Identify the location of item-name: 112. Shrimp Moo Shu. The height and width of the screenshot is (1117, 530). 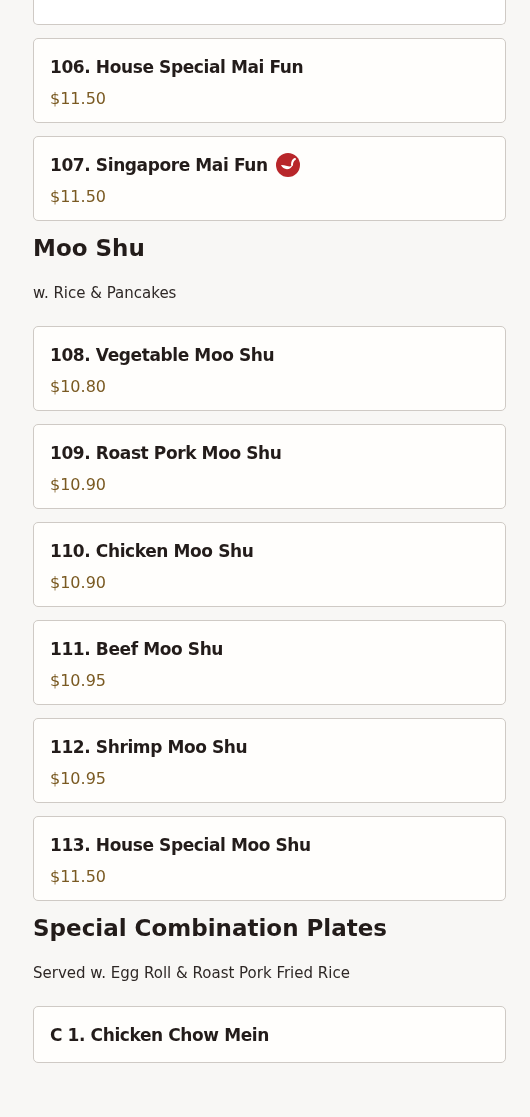
(149, 747).